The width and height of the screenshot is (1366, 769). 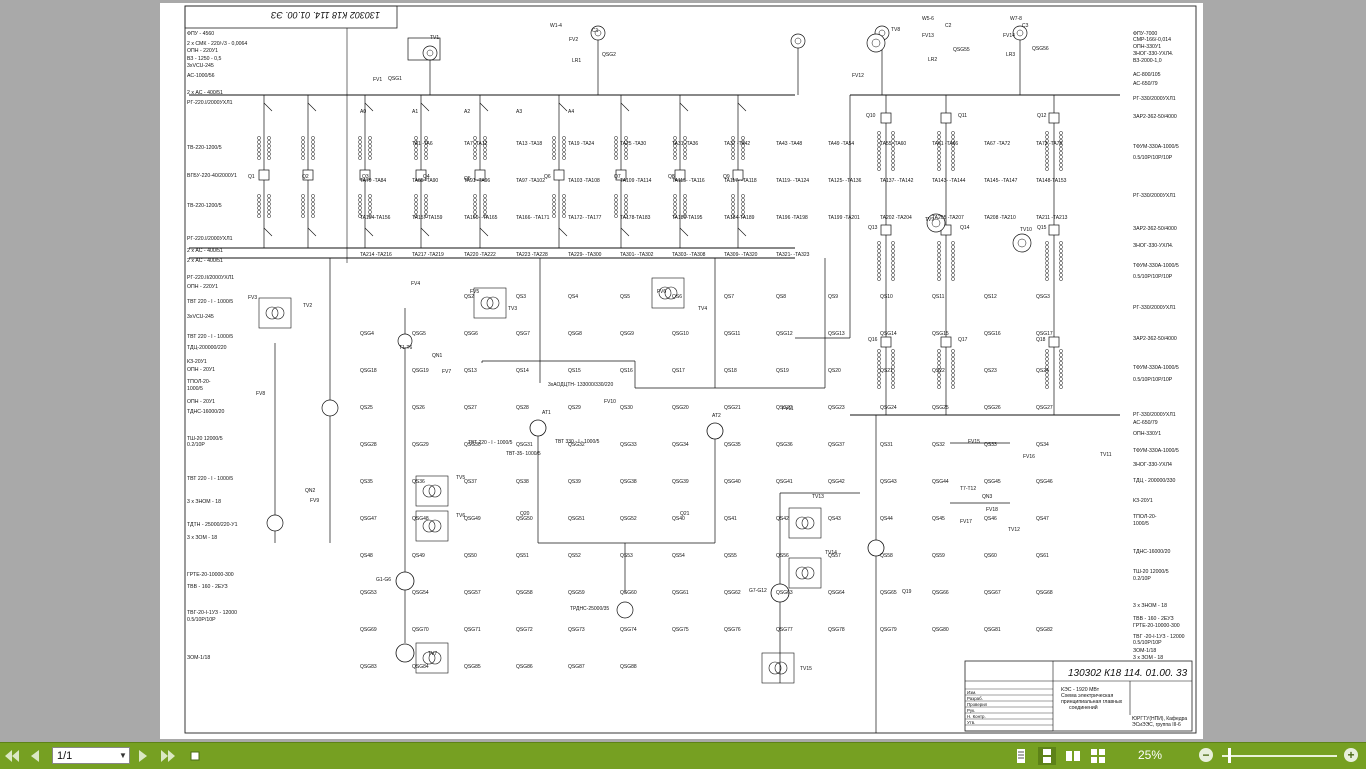 I want to click on left-note: 3 х ЗОМ - 18, so click(x=202, y=538).